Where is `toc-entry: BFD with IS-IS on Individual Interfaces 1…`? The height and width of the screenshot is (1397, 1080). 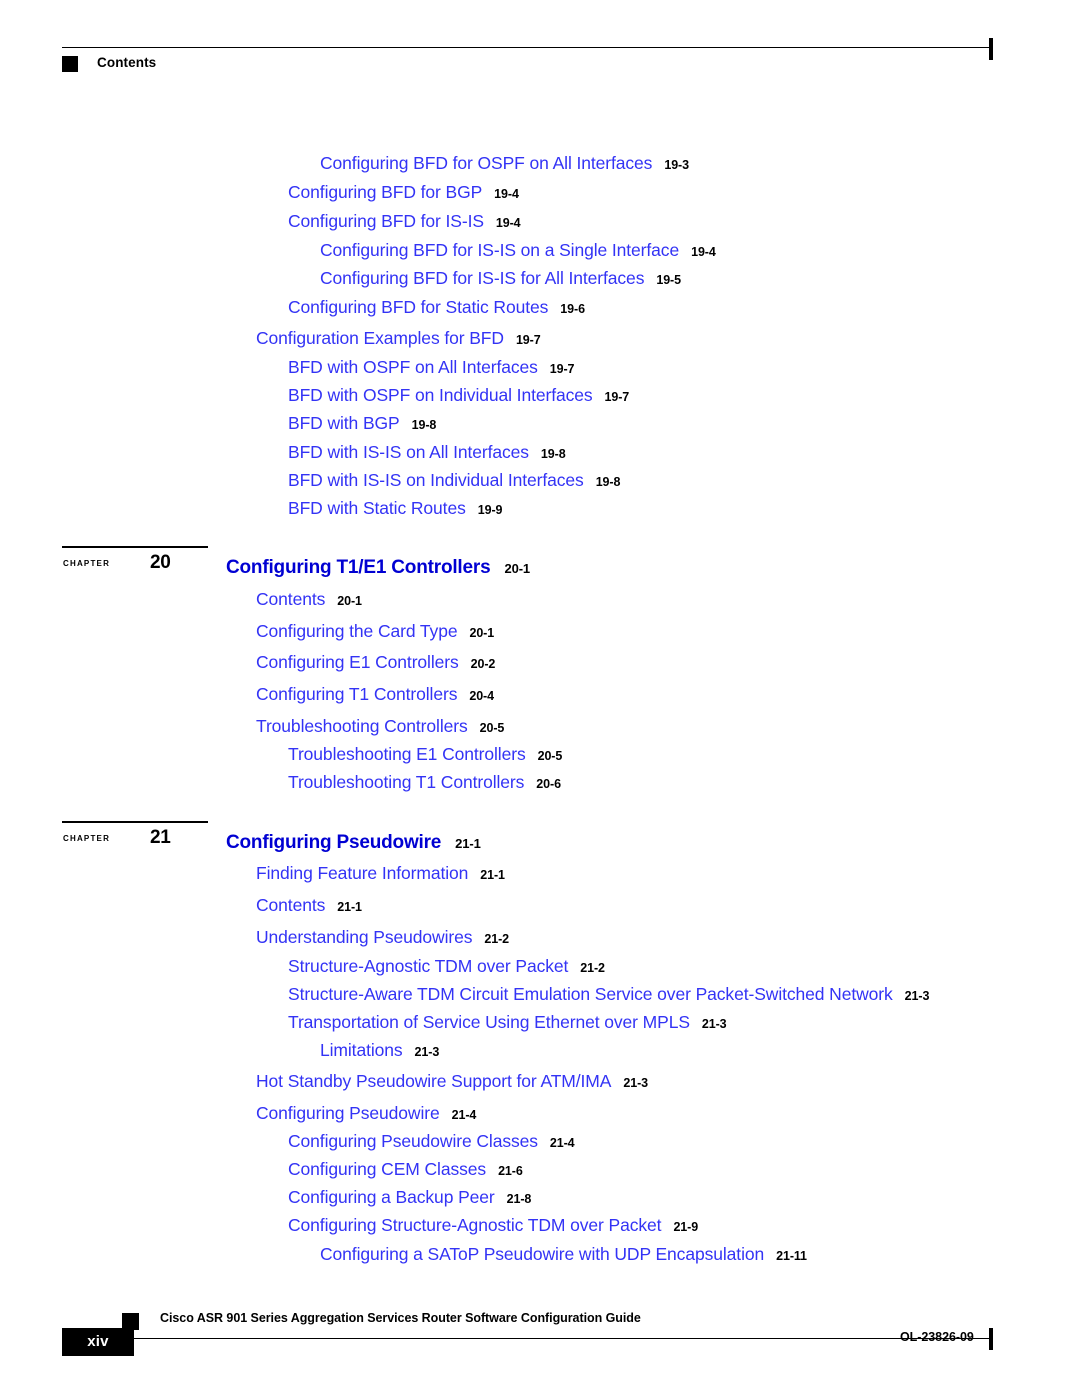 toc-entry: BFD with IS-IS on Individual Interfaces 1… is located at coordinates (454, 480).